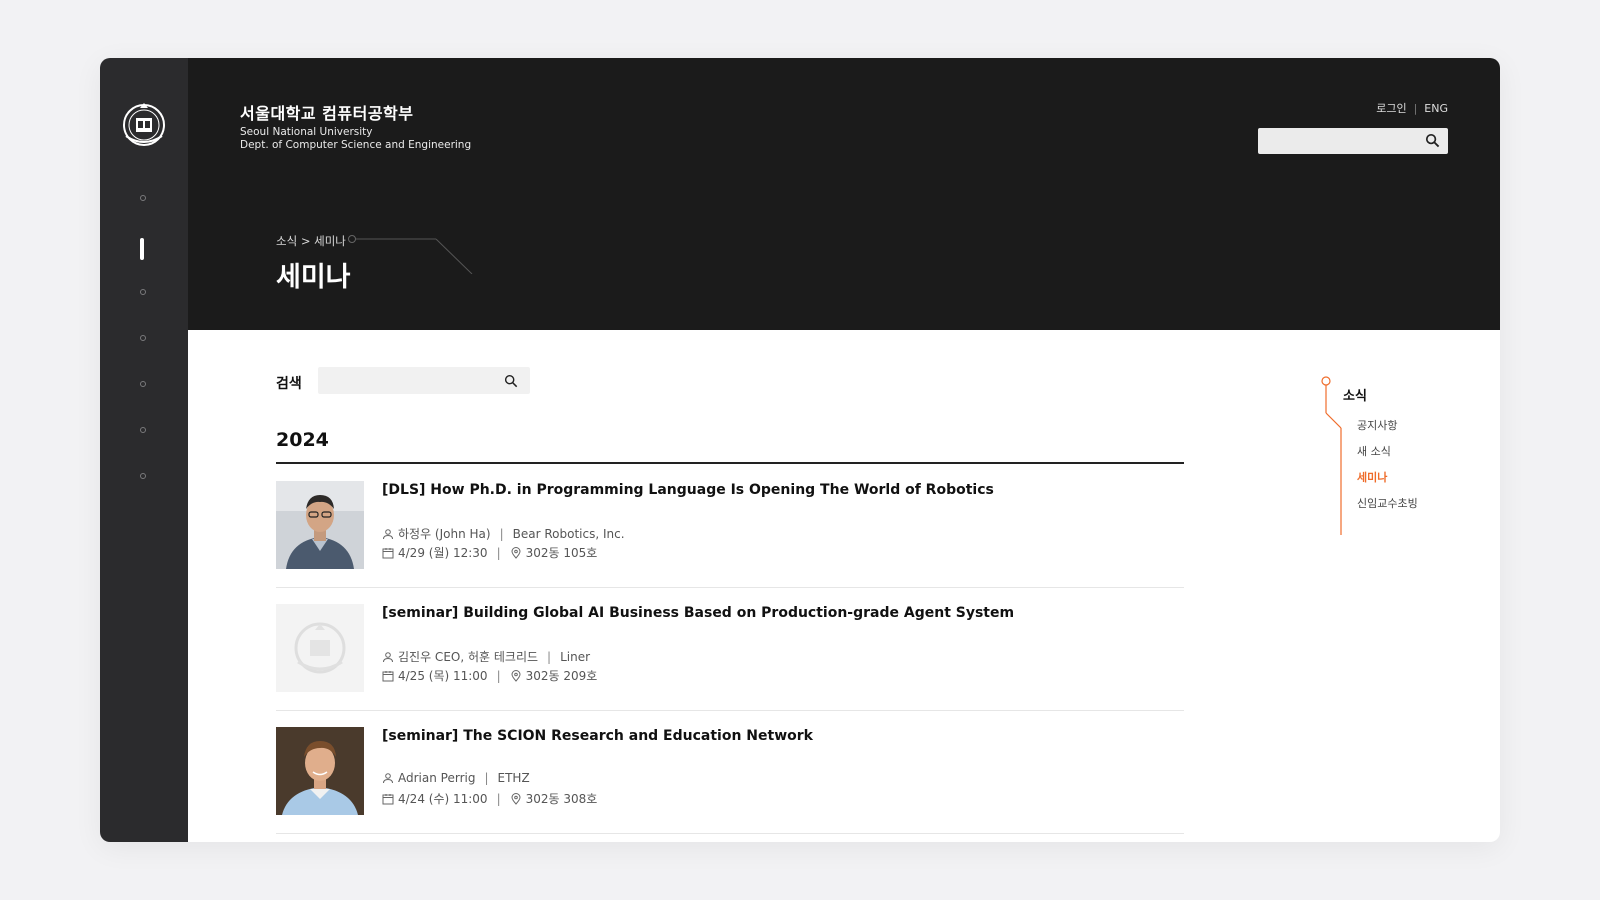 This screenshot has width=1600, height=900. I want to click on side-navigation: 소식 공지사항 새 소식 세미나 신임교수초빙, so click(1391, 455).